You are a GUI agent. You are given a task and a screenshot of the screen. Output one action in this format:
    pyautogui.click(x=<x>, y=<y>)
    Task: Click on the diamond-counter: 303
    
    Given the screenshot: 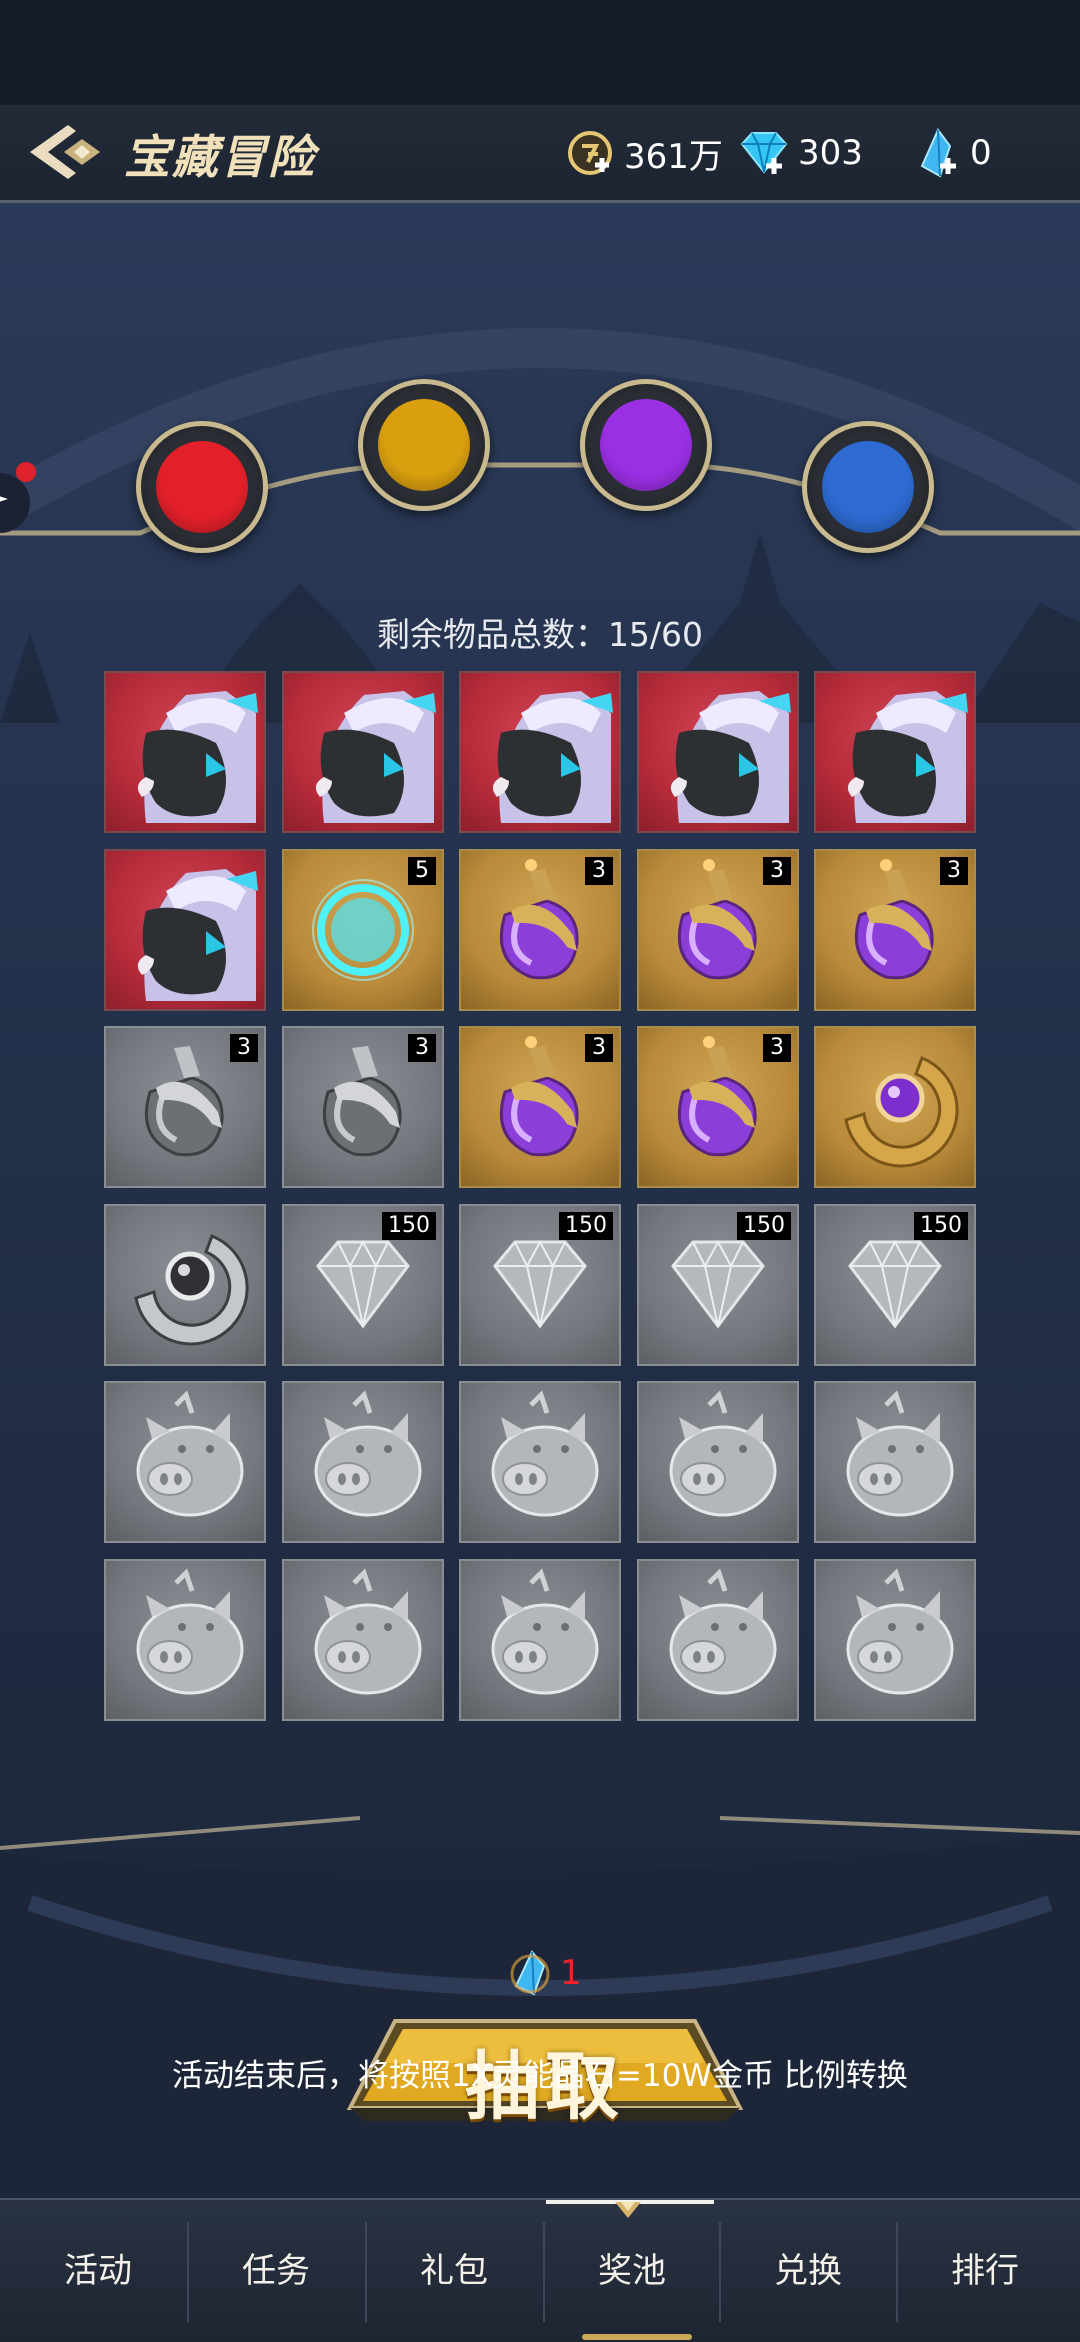 What is the action you would take?
    pyautogui.click(x=800, y=153)
    